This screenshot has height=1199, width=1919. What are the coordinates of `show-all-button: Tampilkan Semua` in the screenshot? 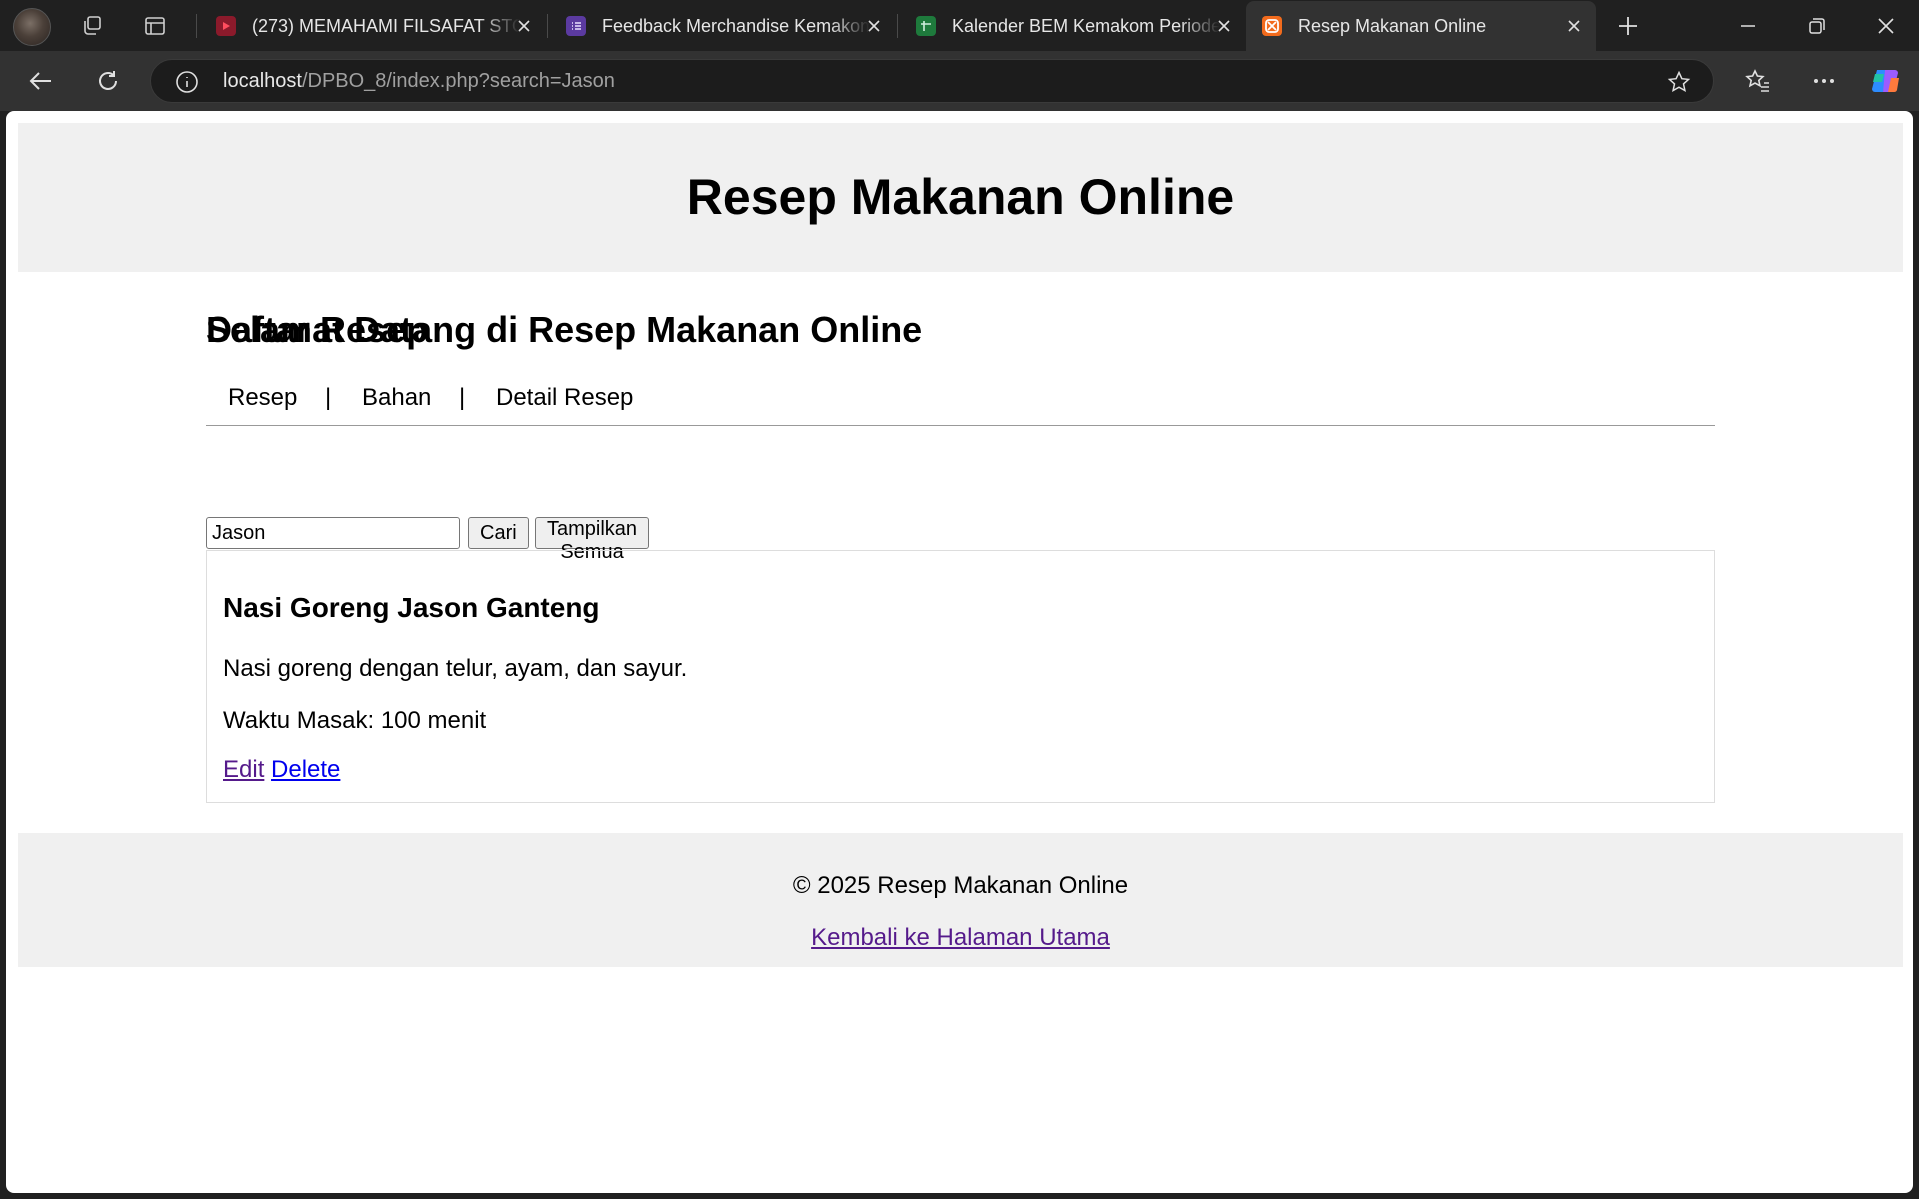 It's located at (592, 540).